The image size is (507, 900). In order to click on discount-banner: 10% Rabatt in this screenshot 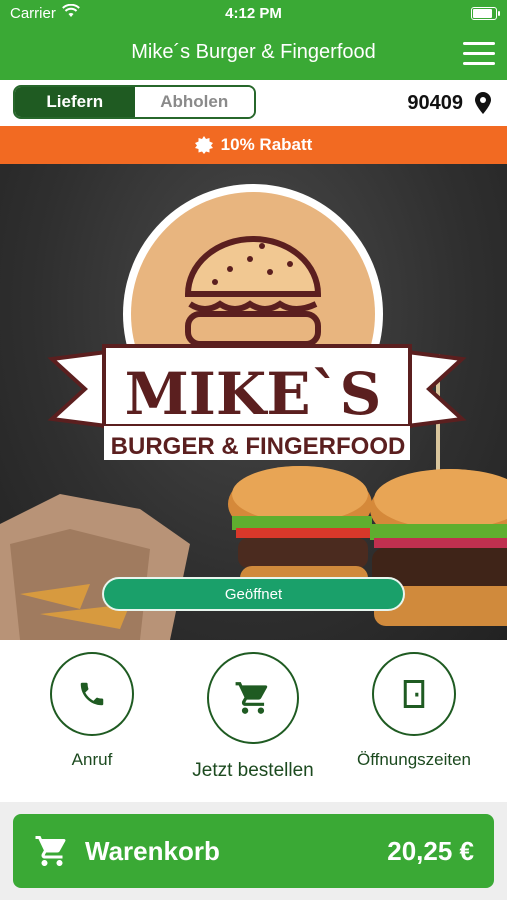, I will do `click(253, 145)`.